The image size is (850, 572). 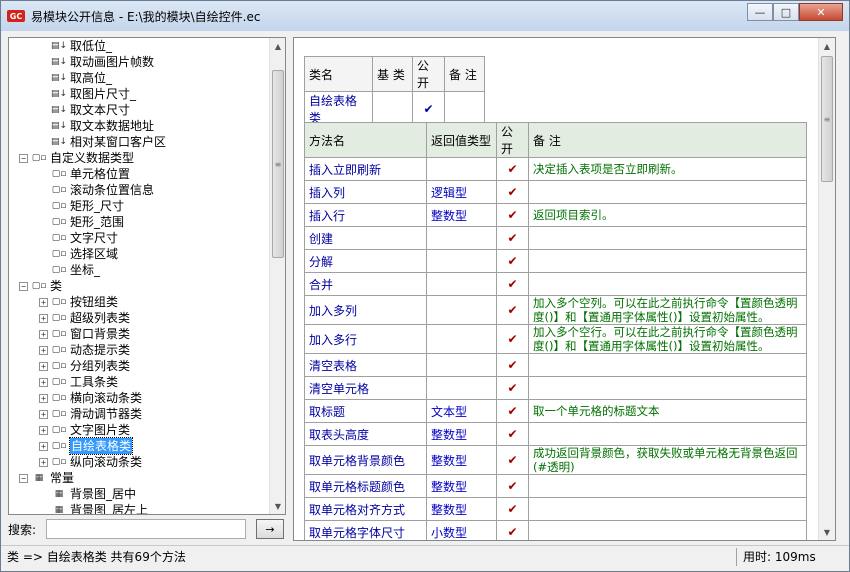 I want to click on method-name-cell: 取单元格背景颜色, so click(x=365, y=460).